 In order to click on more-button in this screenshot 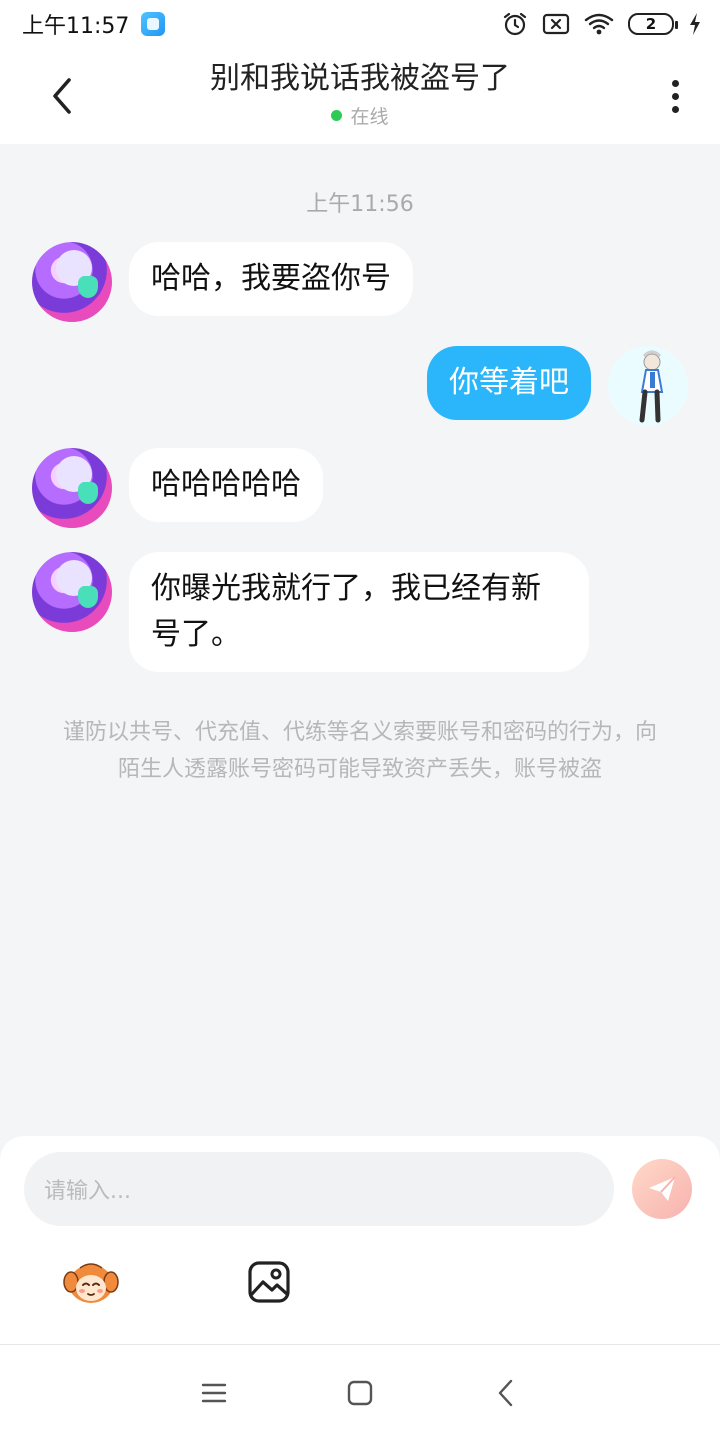, I will do `click(675, 96)`.